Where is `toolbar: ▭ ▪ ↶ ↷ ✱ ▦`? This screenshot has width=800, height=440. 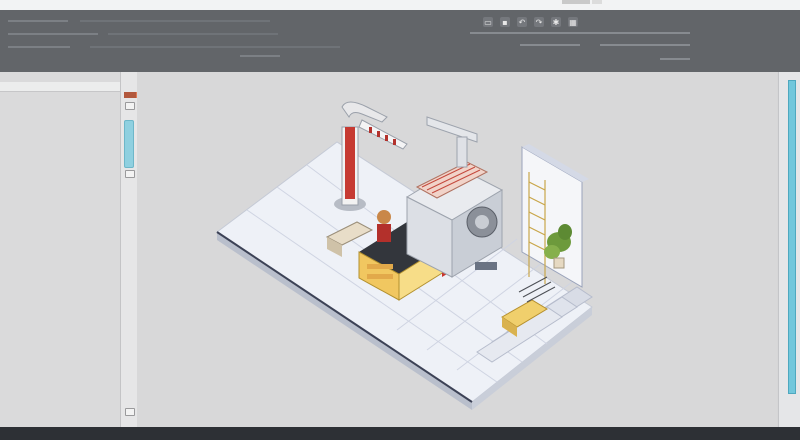
toolbar: ▭ ▪ ↶ ↷ ✱ ▦ is located at coordinates (400, 41).